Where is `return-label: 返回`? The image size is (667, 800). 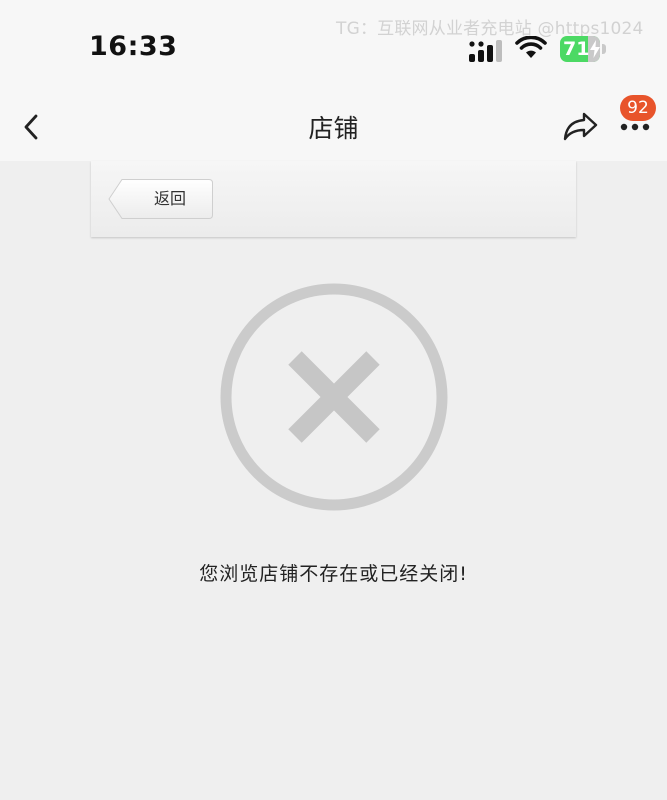 return-label: 返回 is located at coordinates (169, 198).